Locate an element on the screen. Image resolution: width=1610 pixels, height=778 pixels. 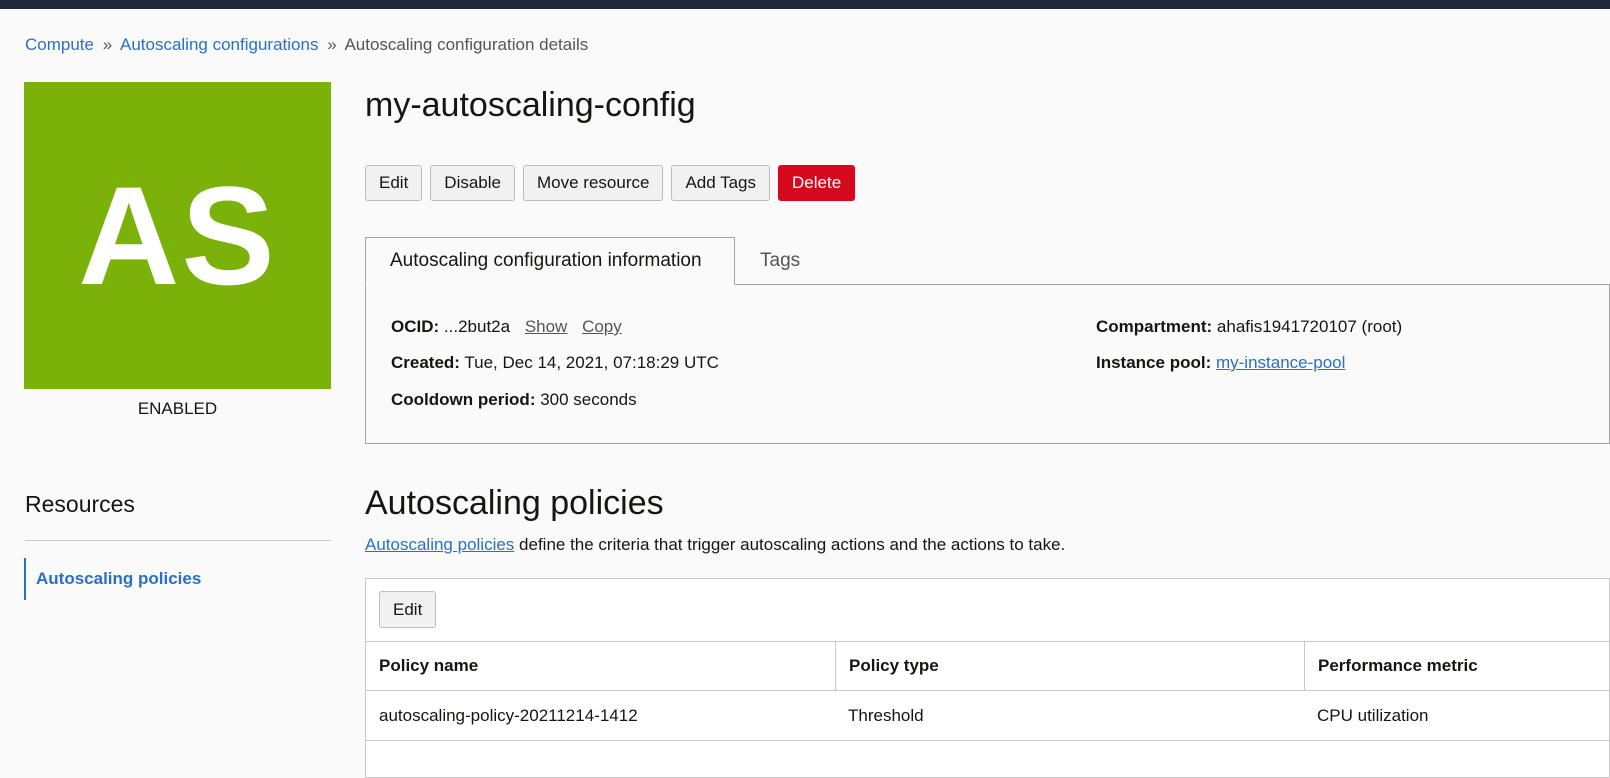
resources-divider is located at coordinates (178, 540).